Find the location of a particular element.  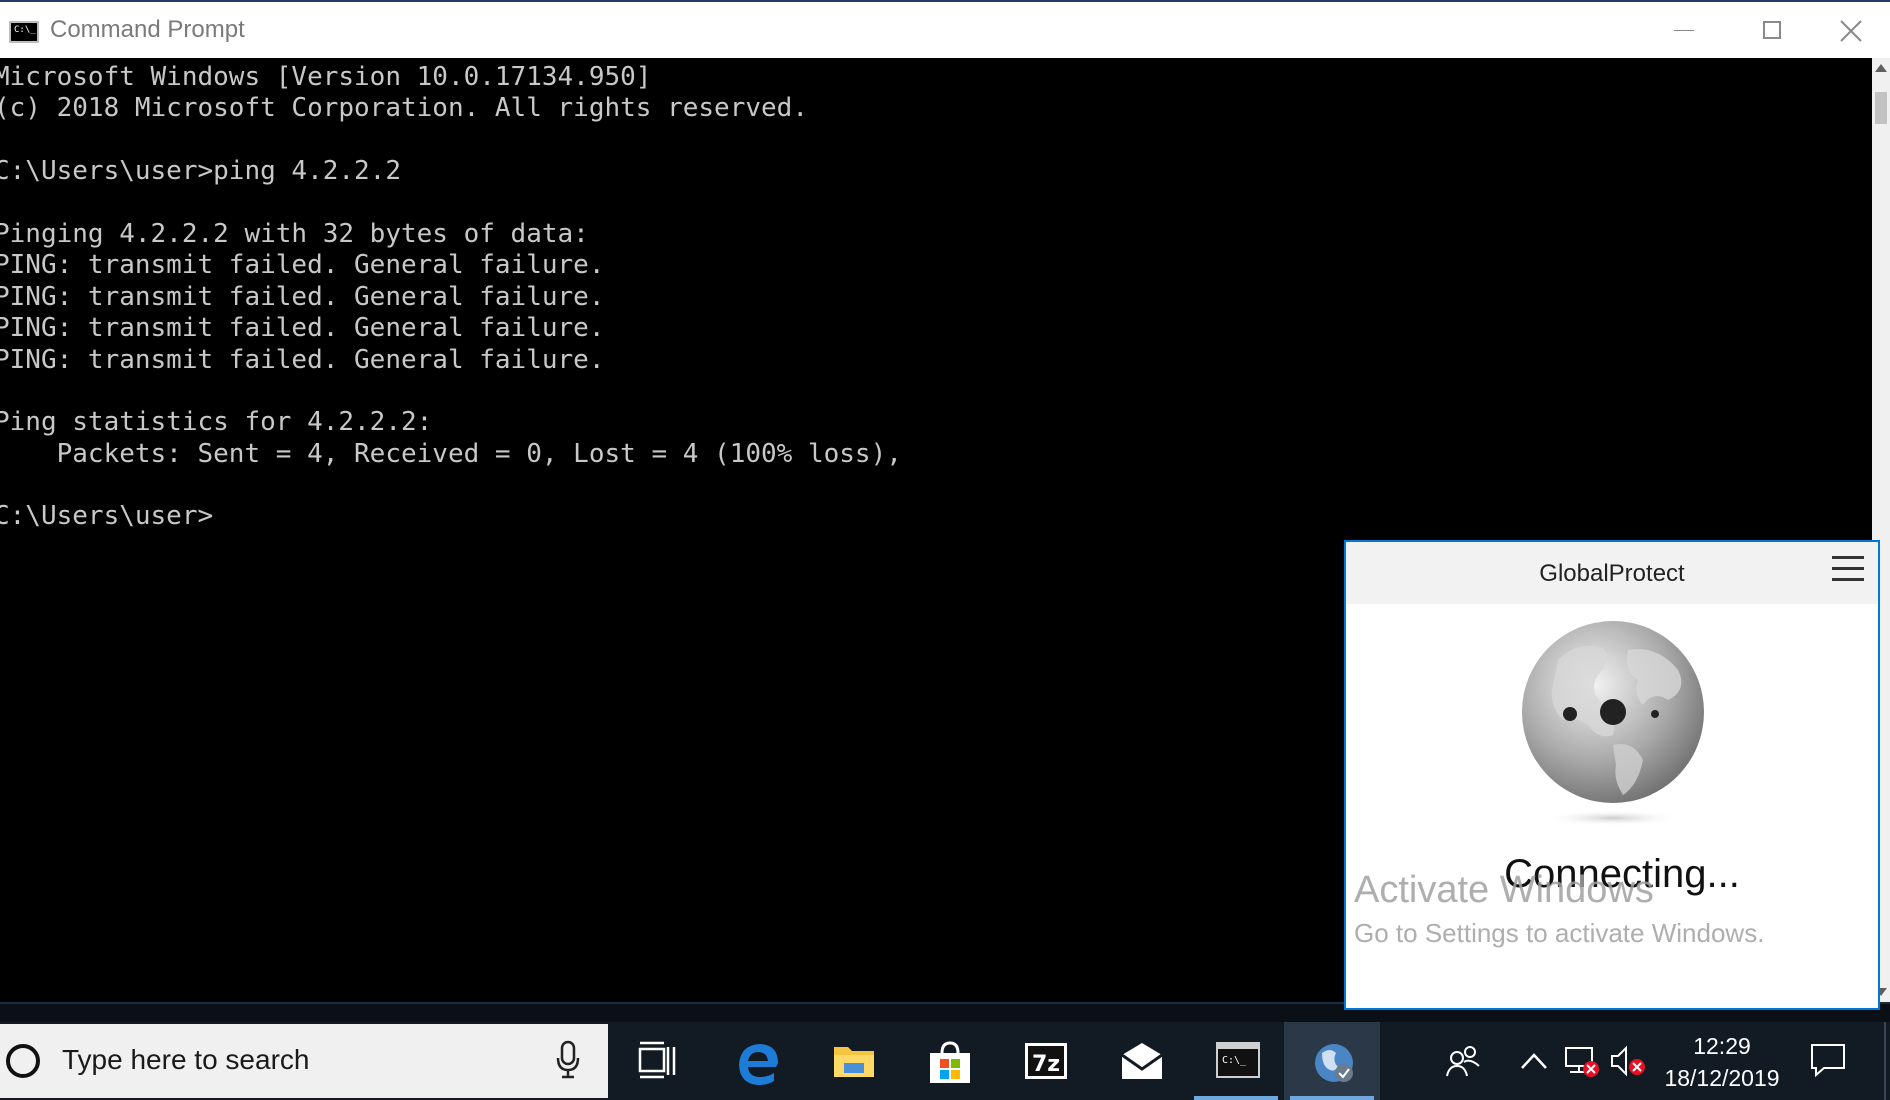

folder-icon is located at coordinates (854, 1062).